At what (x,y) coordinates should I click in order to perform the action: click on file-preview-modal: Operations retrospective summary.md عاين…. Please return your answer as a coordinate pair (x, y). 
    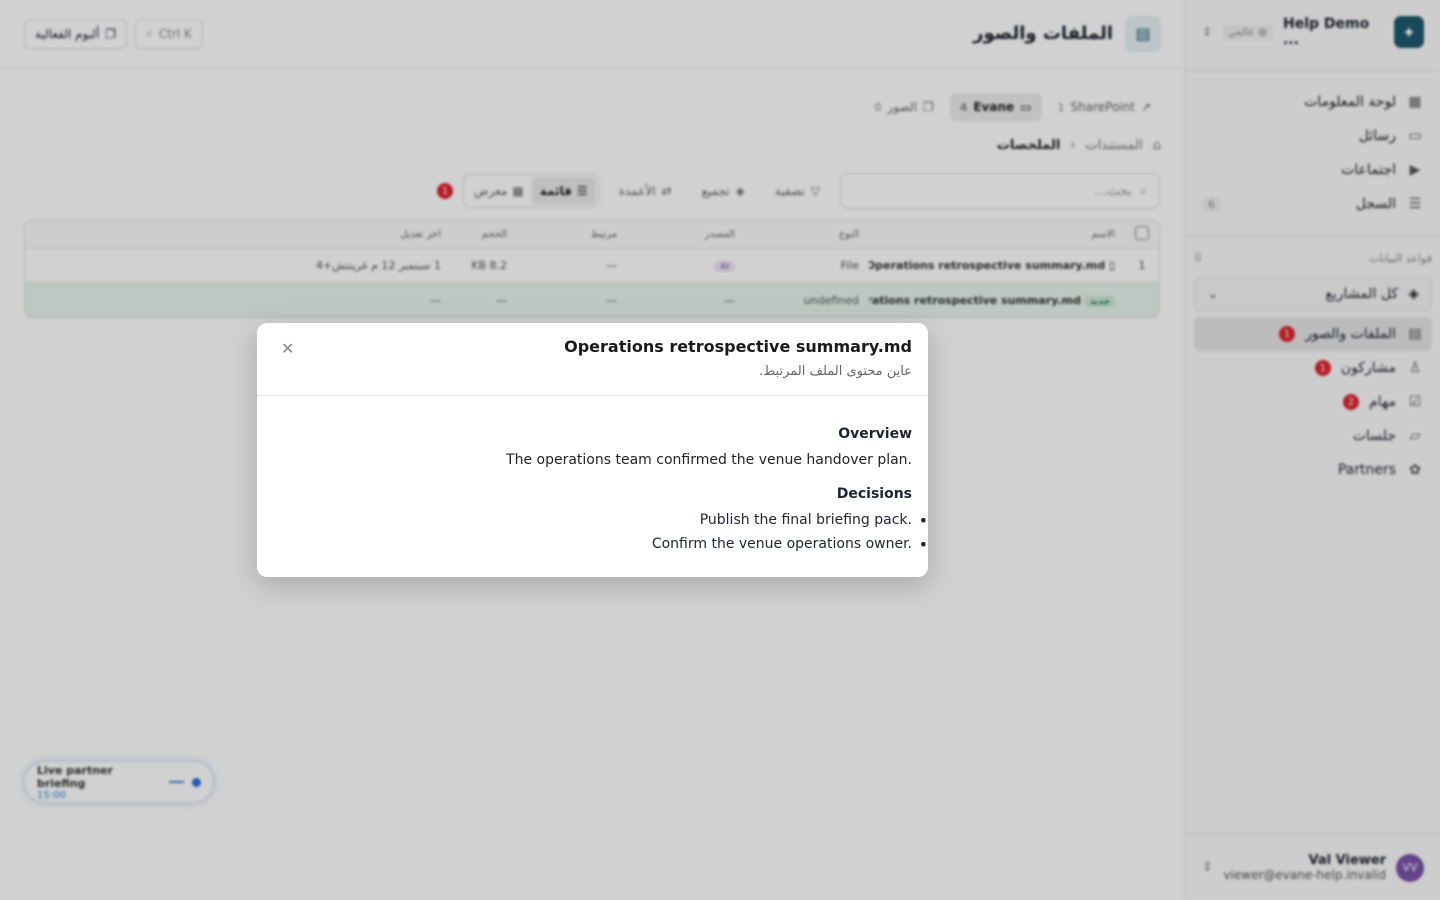
    Looking at the image, I should click on (592, 450).